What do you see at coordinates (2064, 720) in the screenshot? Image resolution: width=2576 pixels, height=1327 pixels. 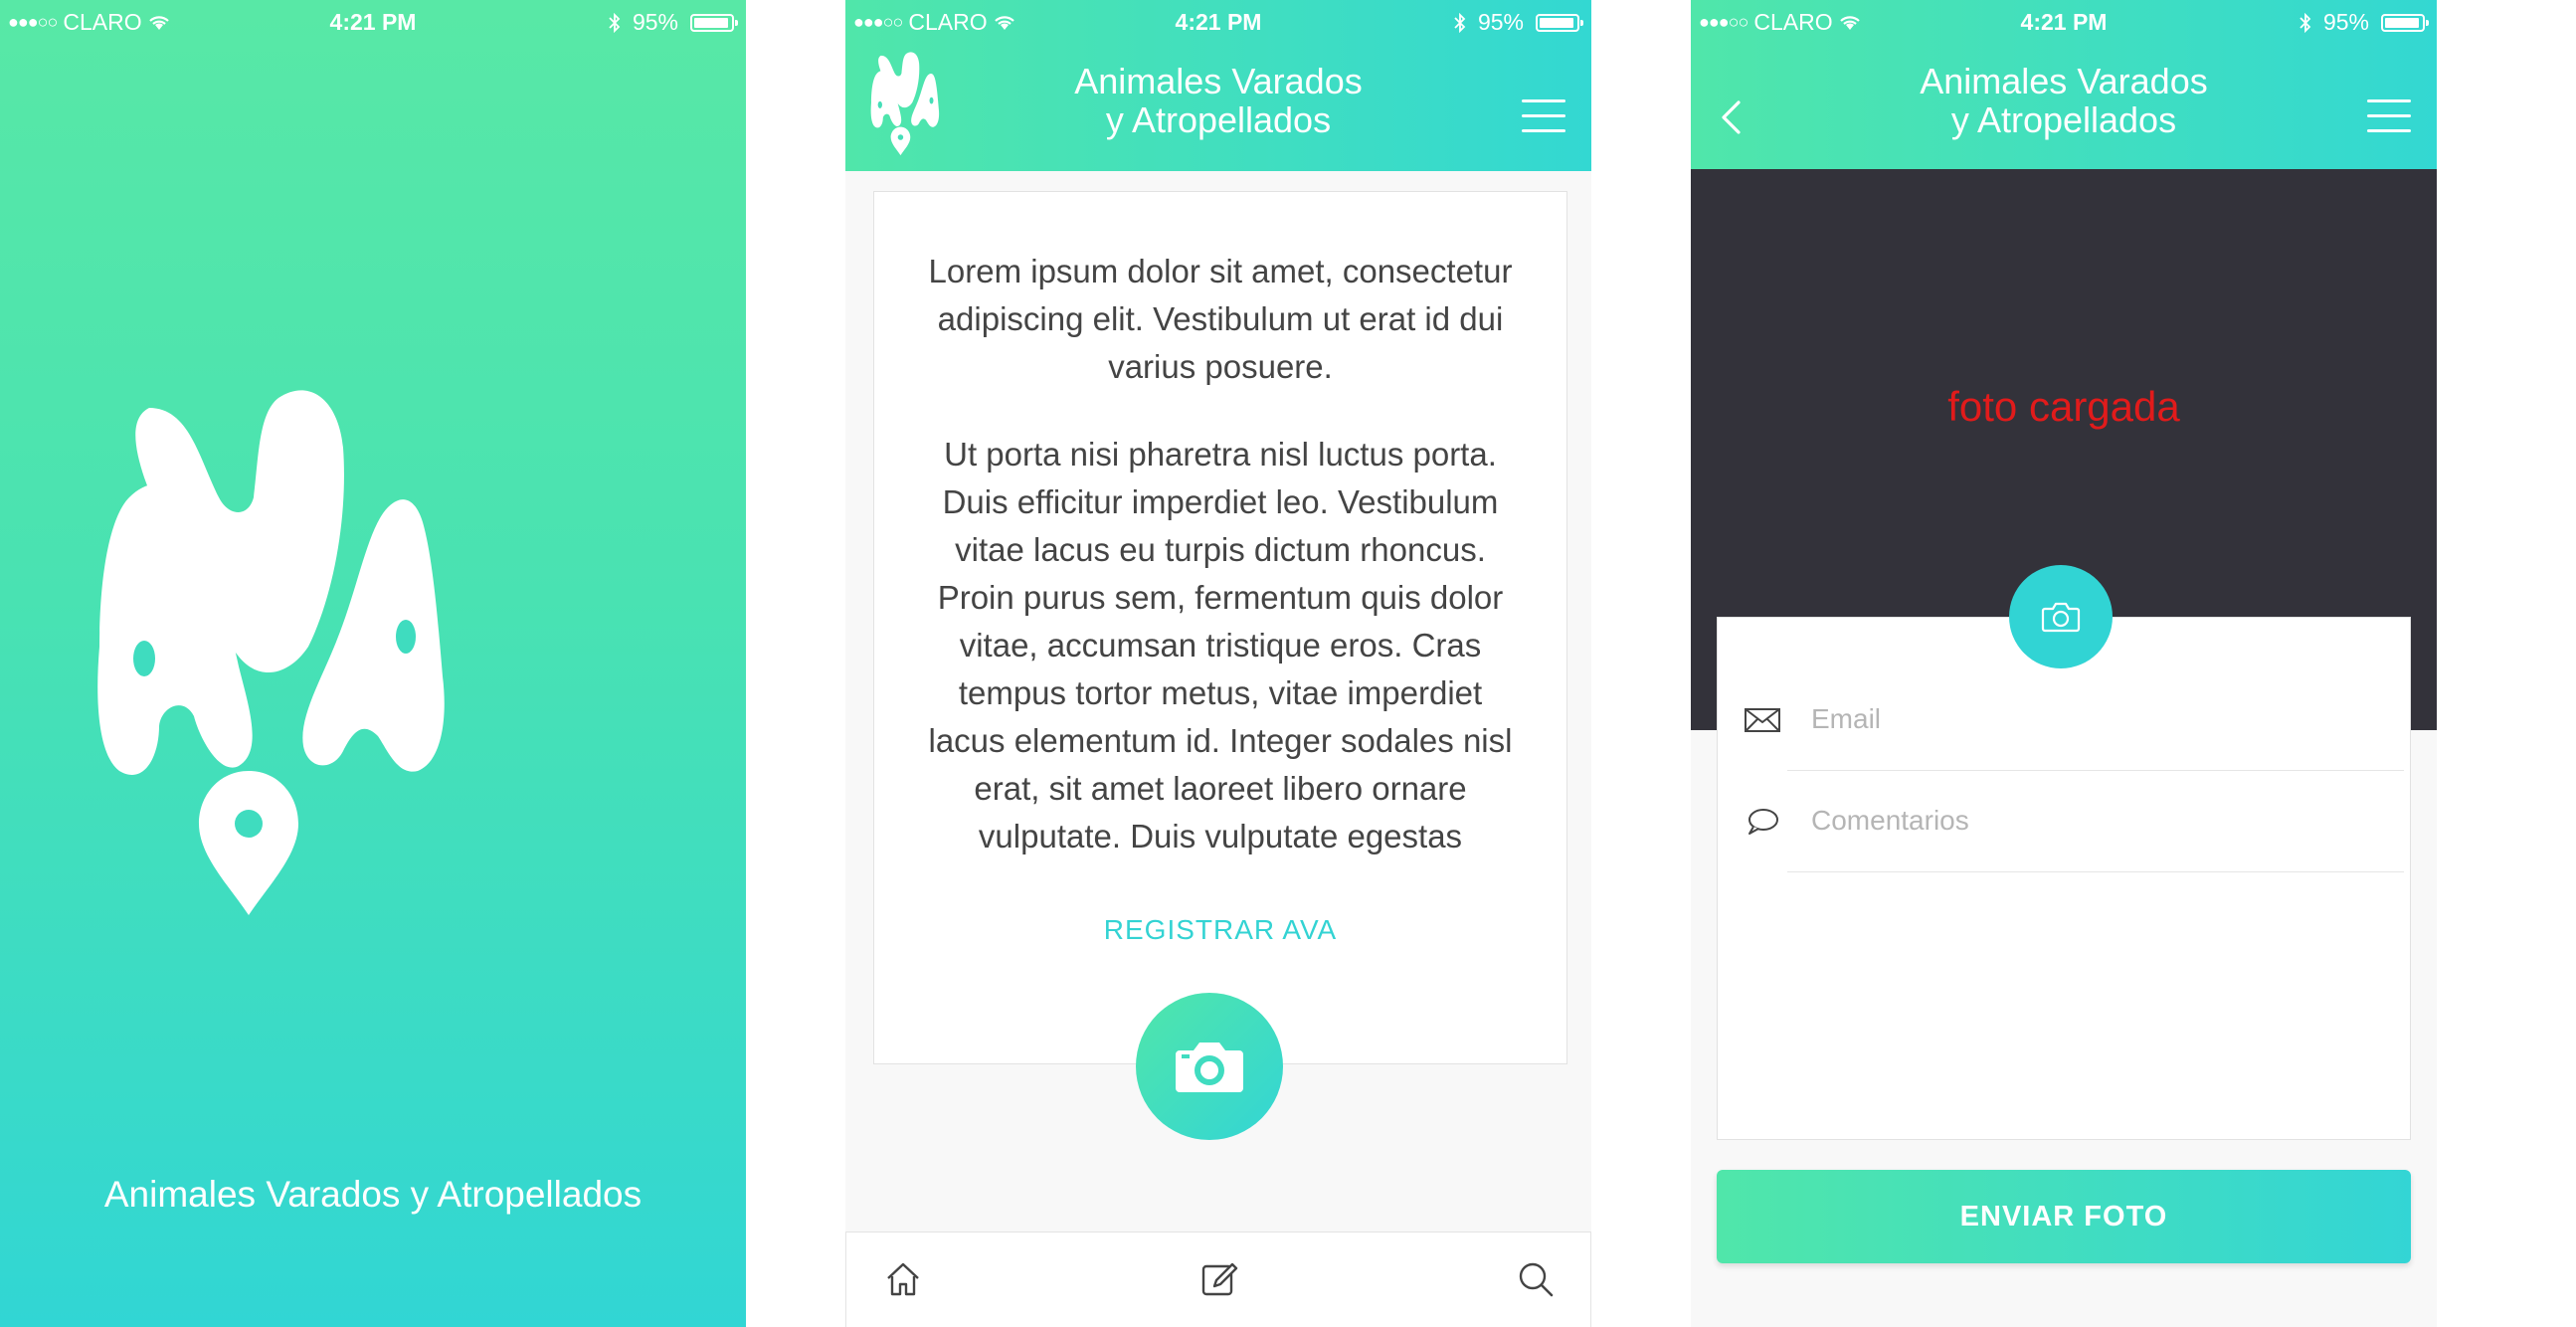 I see `email-field: Email` at bounding box center [2064, 720].